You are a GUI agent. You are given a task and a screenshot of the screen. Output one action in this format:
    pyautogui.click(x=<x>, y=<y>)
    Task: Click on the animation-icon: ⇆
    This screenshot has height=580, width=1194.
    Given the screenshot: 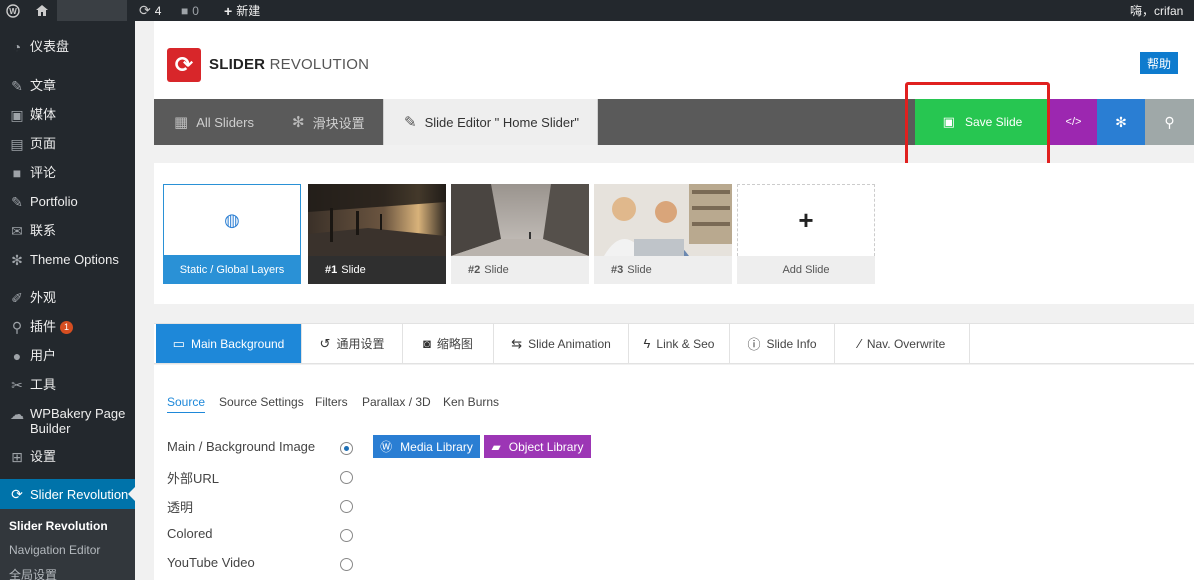 What is the action you would take?
    pyautogui.click(x=517, y=343)
    